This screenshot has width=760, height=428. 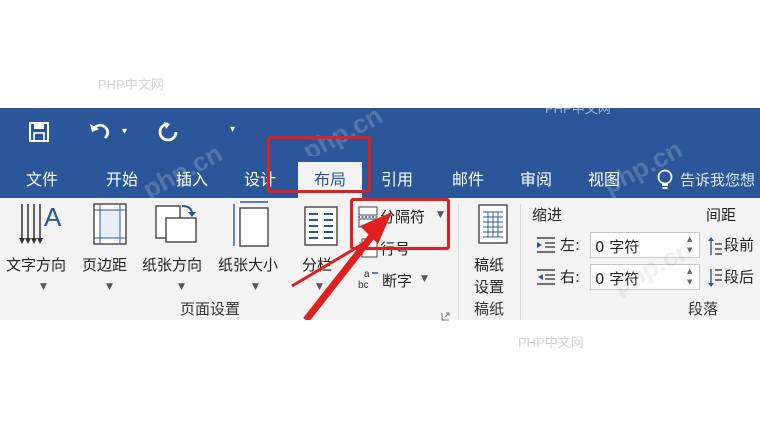 What do you see at coordinates (341, 266) in the screenshot?
I see `annotation-arrow` at bounding box center [341, 266].